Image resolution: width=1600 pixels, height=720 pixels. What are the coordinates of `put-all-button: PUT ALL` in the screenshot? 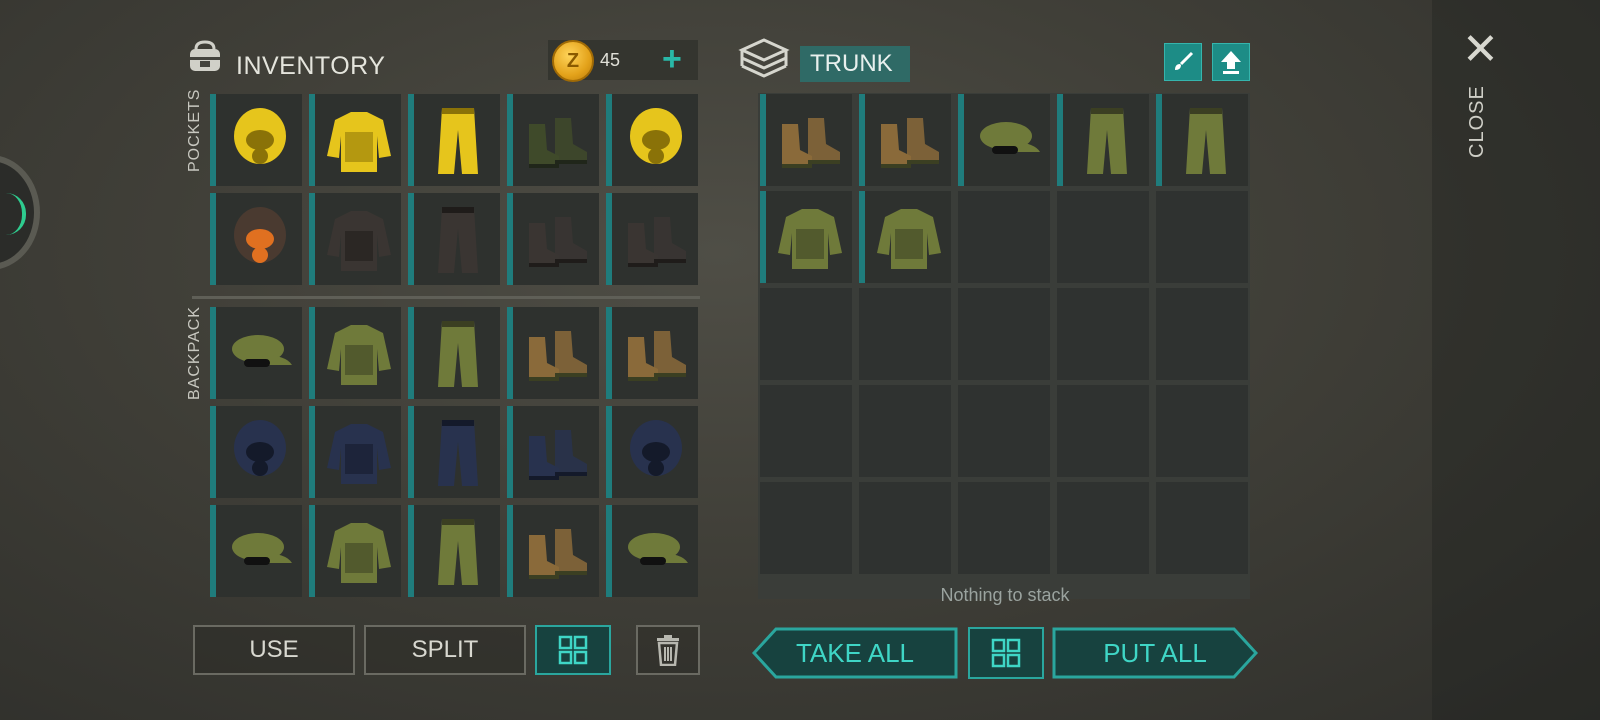 It's located at (1155, 653).